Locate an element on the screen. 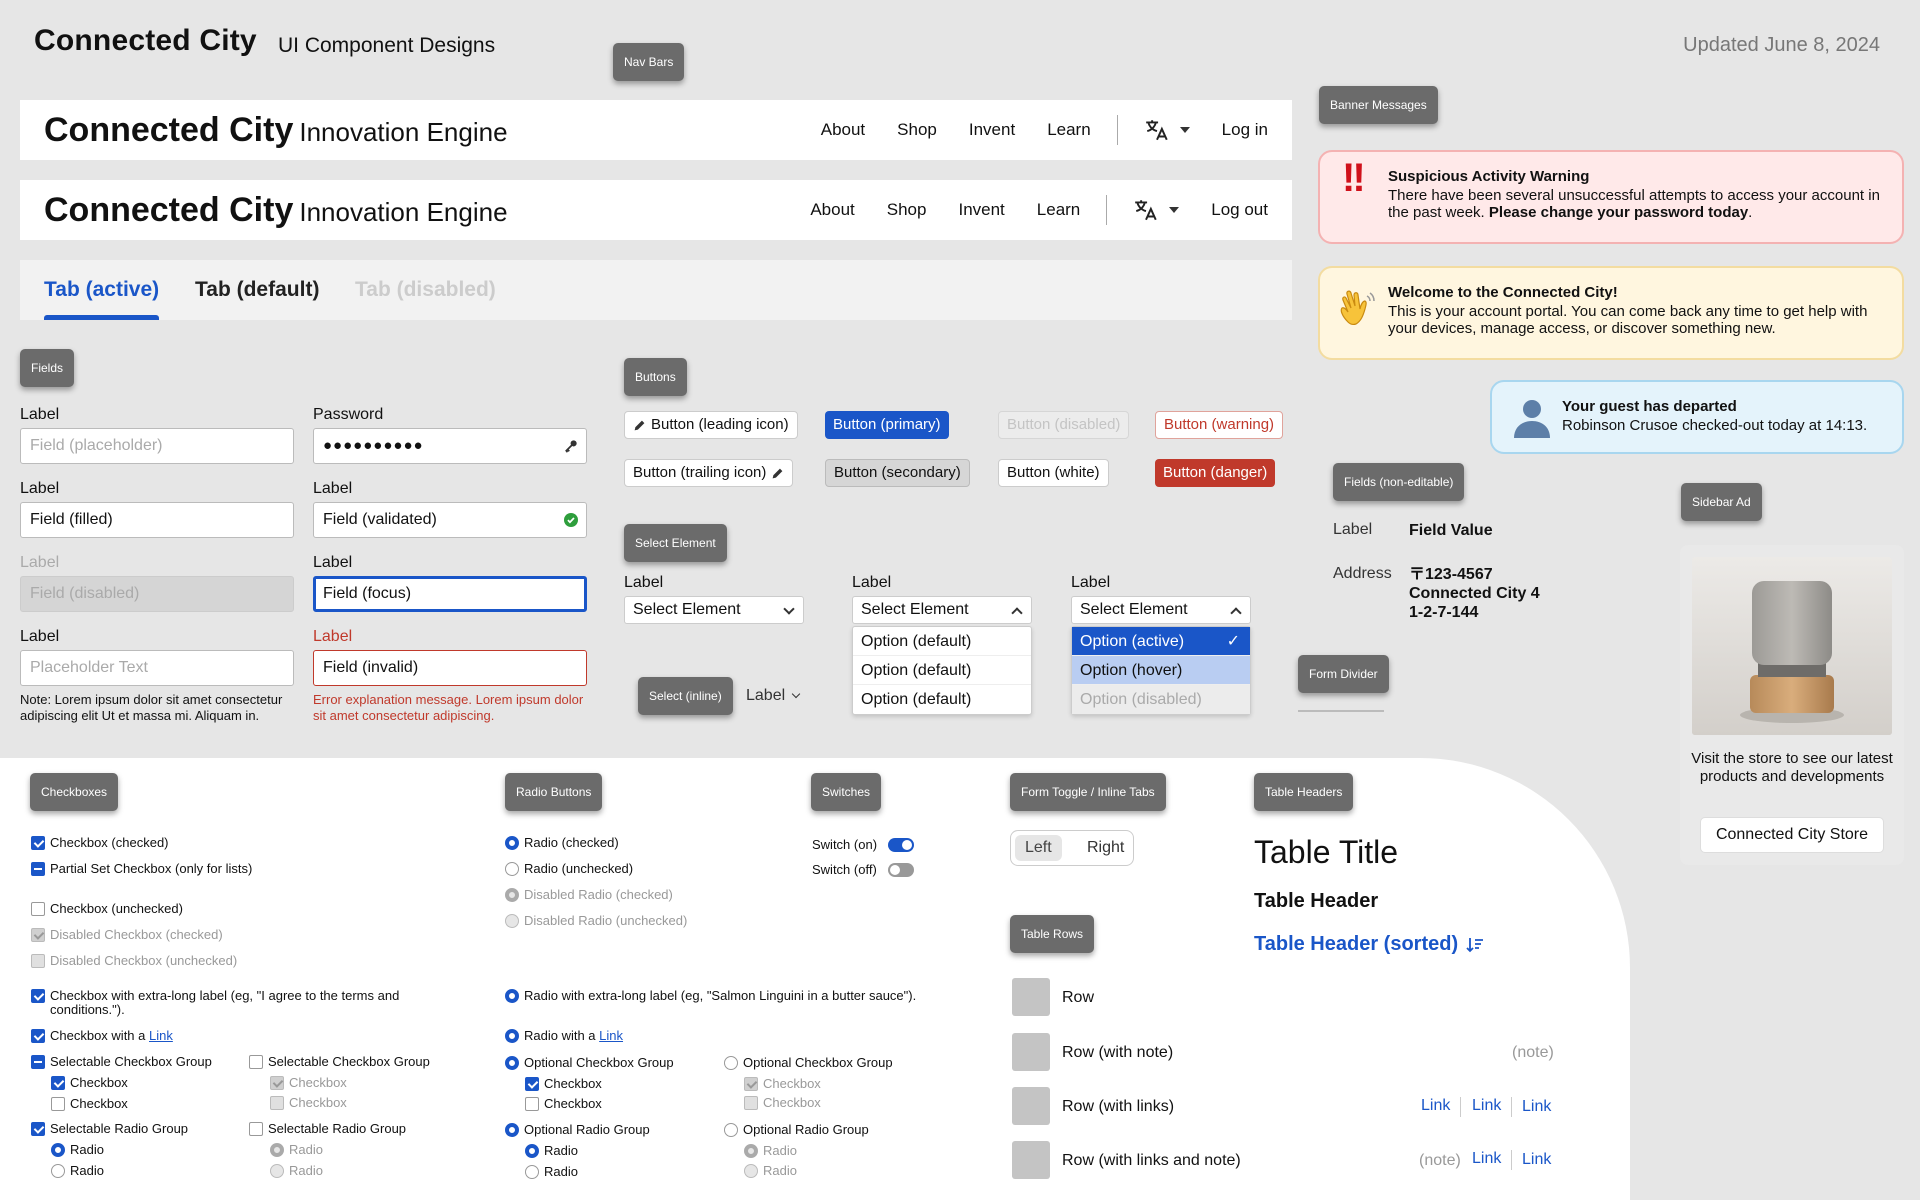  table-header-sorted: Table Header (sorted) is located at coordinates (1369, 944).